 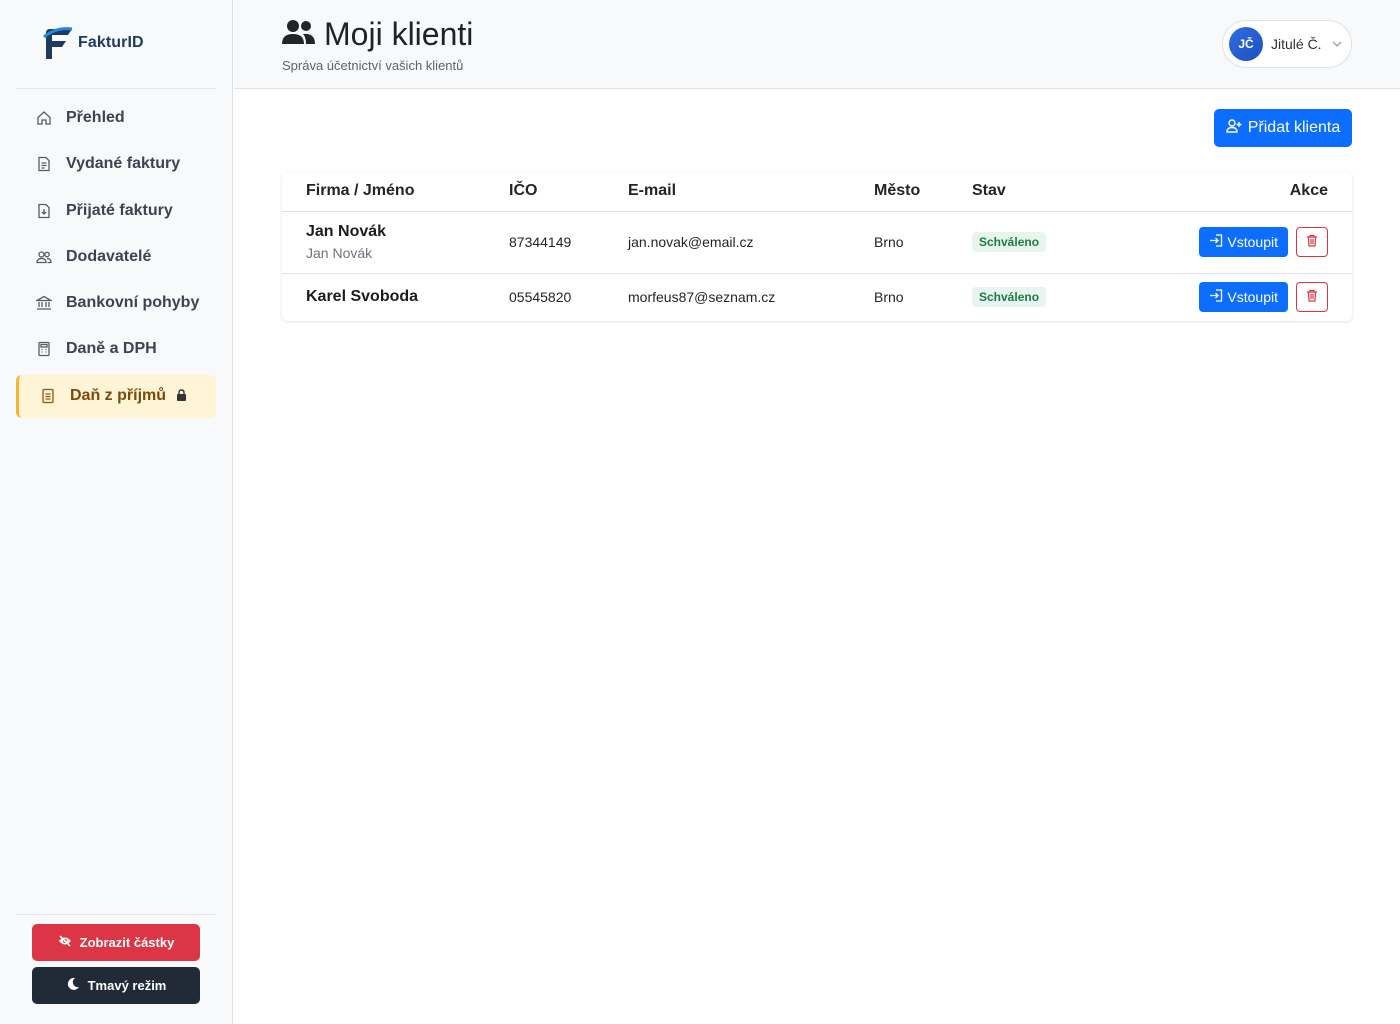 I want to click on sidebar-item-dodavatele: Dodavatelé, so click(x=116, y=257).